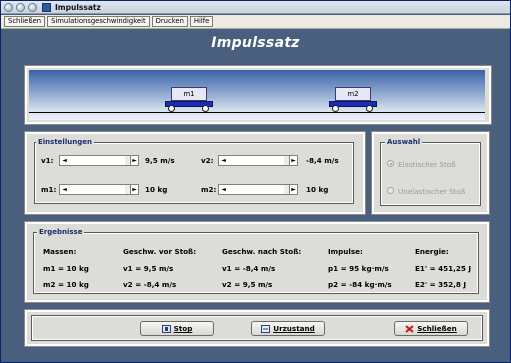 The width and height of the screenshot is (511, 363). What do you see at coordinates (258, 189) in the screenshot?
I see `m2-slider: ◄ ►` at bounding box center [258, 189].